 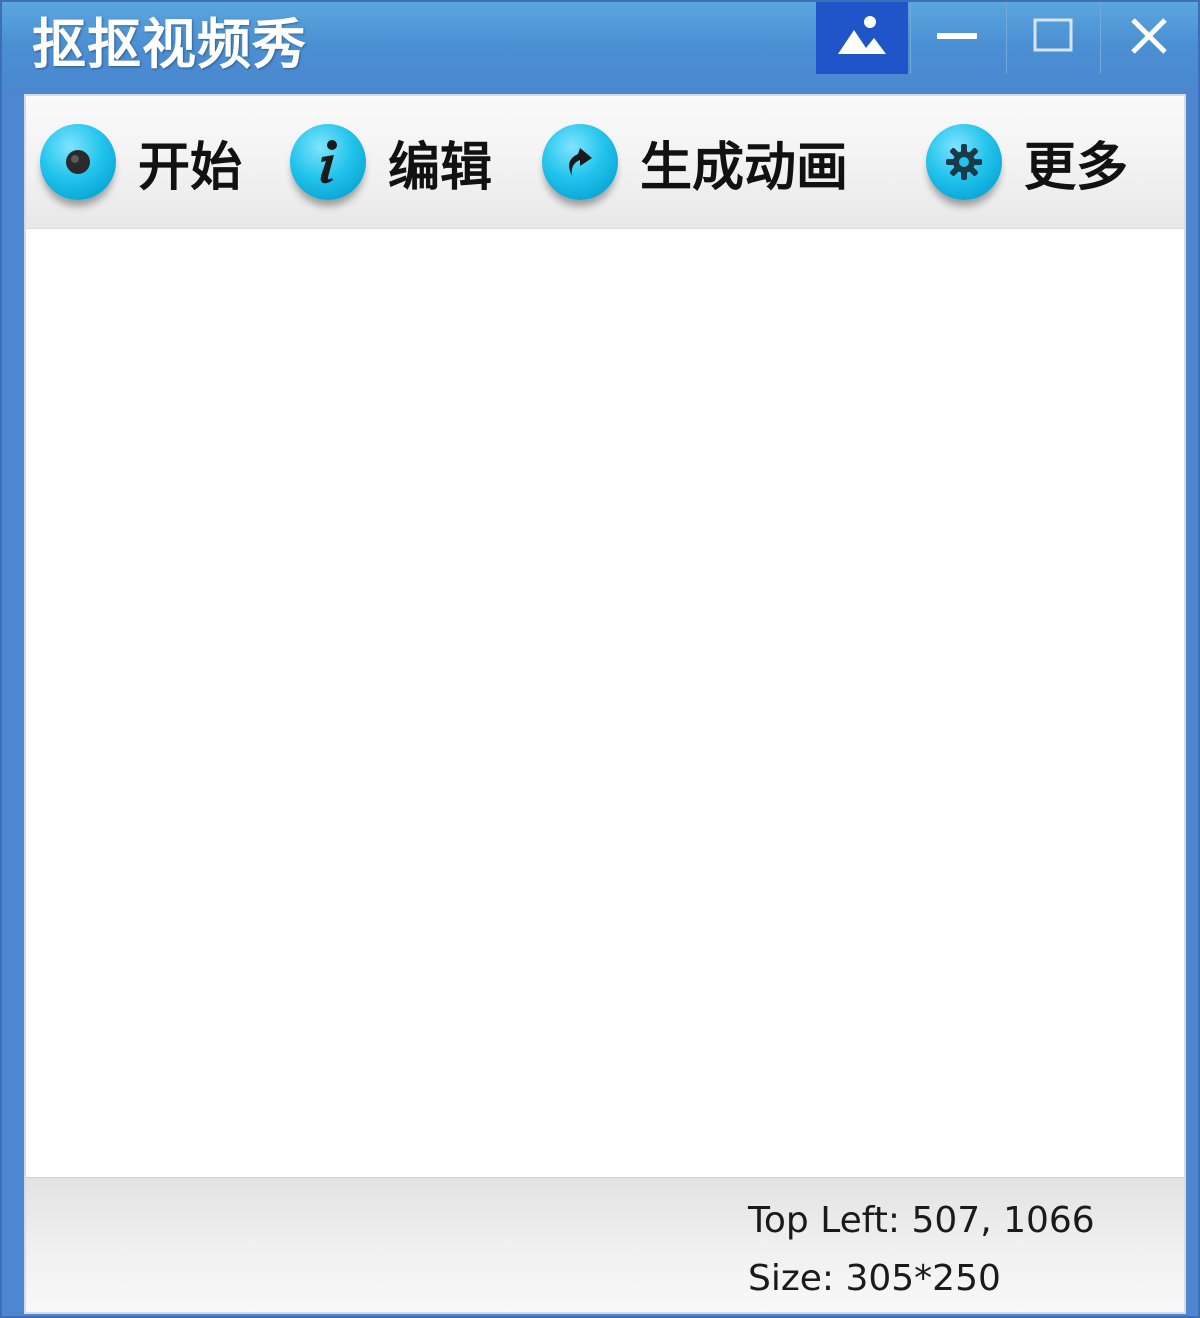 I want to click on title-bar: 抠抠视频秀, so click(x=600, y=46).